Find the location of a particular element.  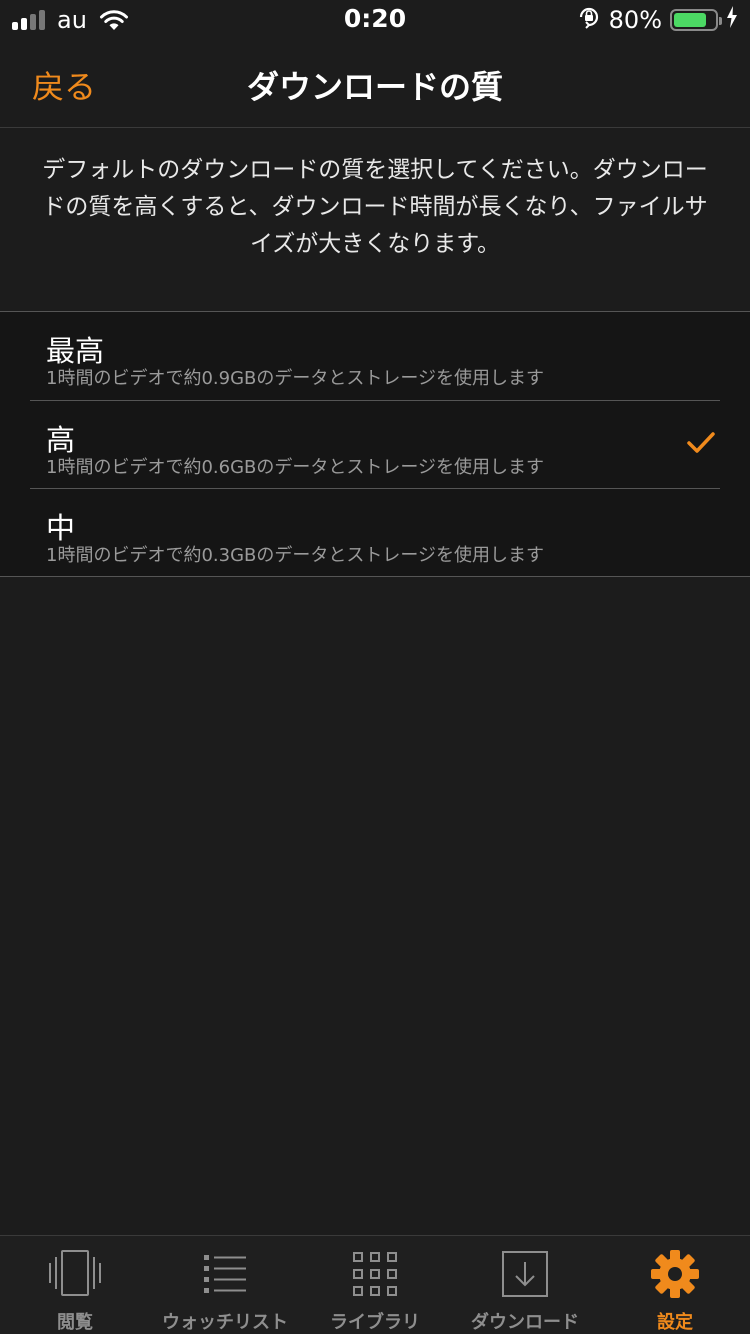

tab-downloads: ダウンロード is located at coordinates (525, 1285).